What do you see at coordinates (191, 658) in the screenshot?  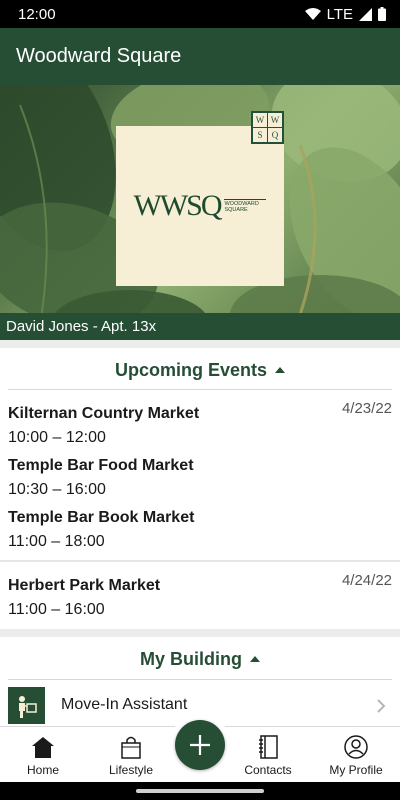 I see `my-building-title: My Building` at bounding box center [191, 658].